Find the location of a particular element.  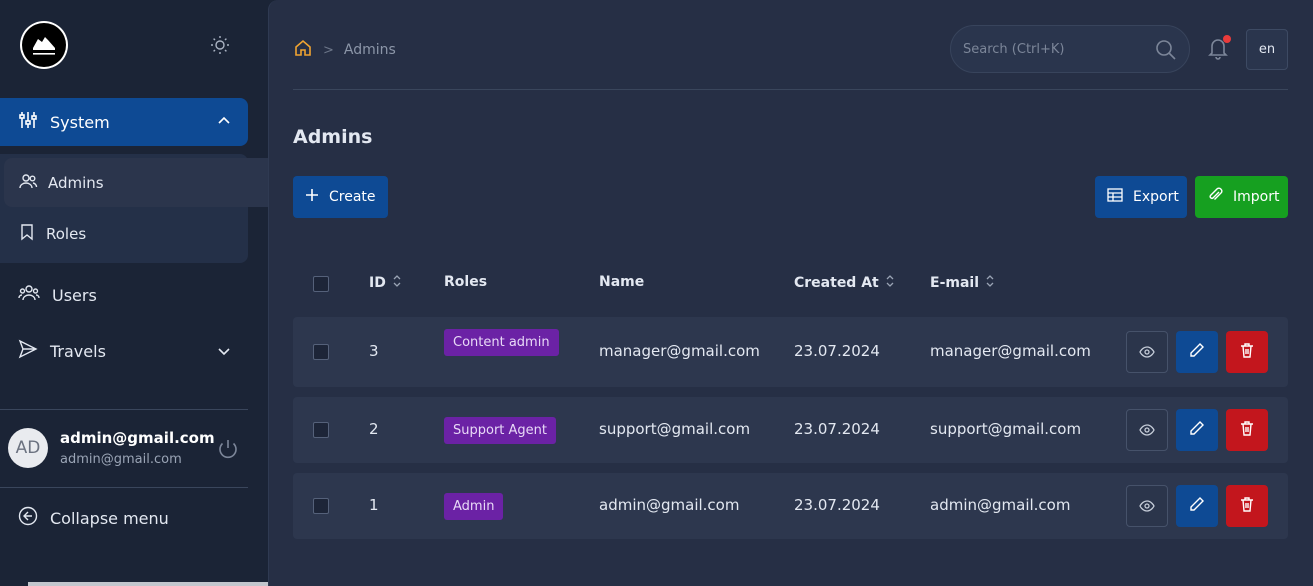

logo is located at coordinates (44, 45).